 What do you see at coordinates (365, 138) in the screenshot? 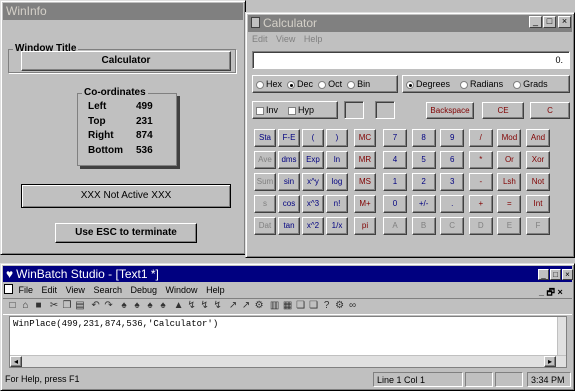
I see `memory-key: MC` at bounding box center [365, 138].